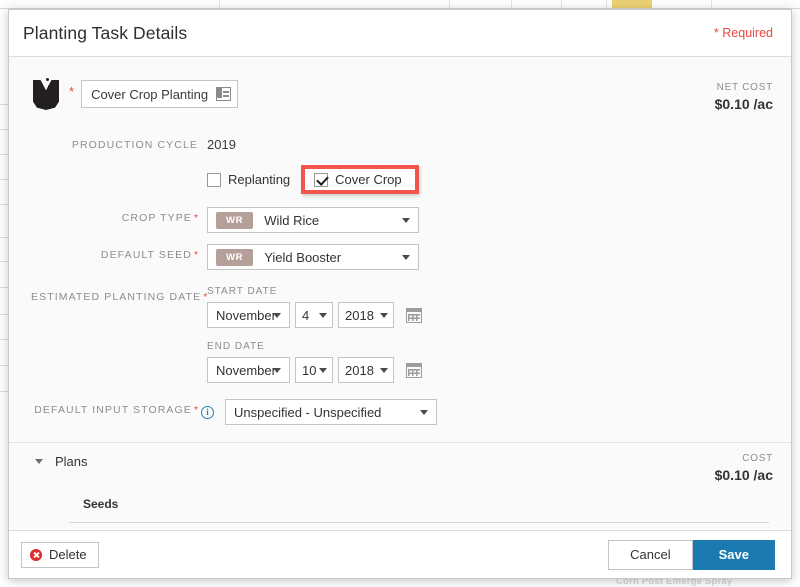  Describe the element at coordinates (400, 4) in the screenshot. I see `background-table-strip` at that location.